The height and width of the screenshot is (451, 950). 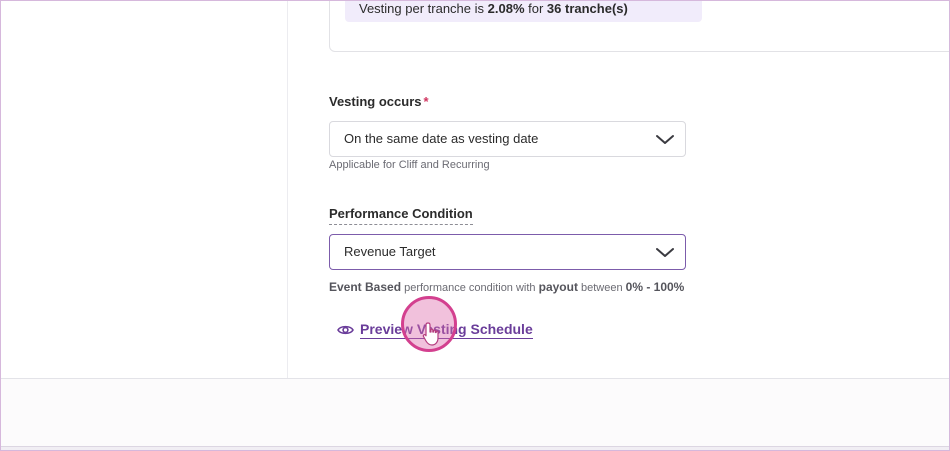 I want to click on condition-text-2: between, so click(x=601, y=288).